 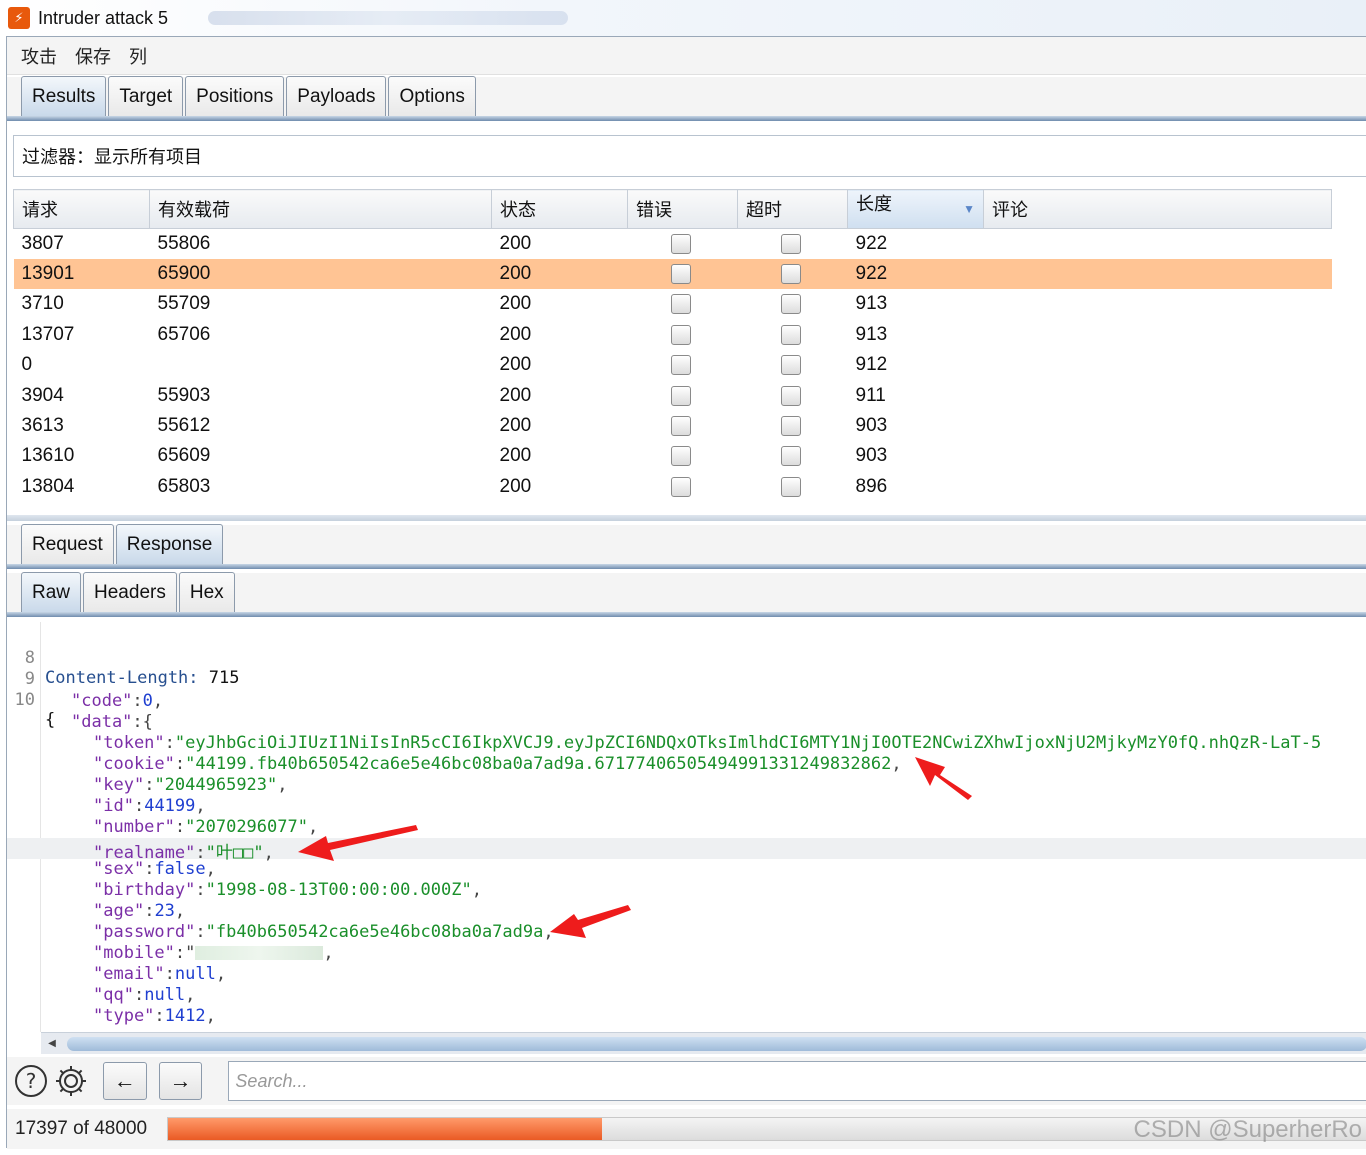 What do you see at coordinates (164, 911) in the screenshot?
I see `json-age-value: 23` at bounding box center [164, 911].